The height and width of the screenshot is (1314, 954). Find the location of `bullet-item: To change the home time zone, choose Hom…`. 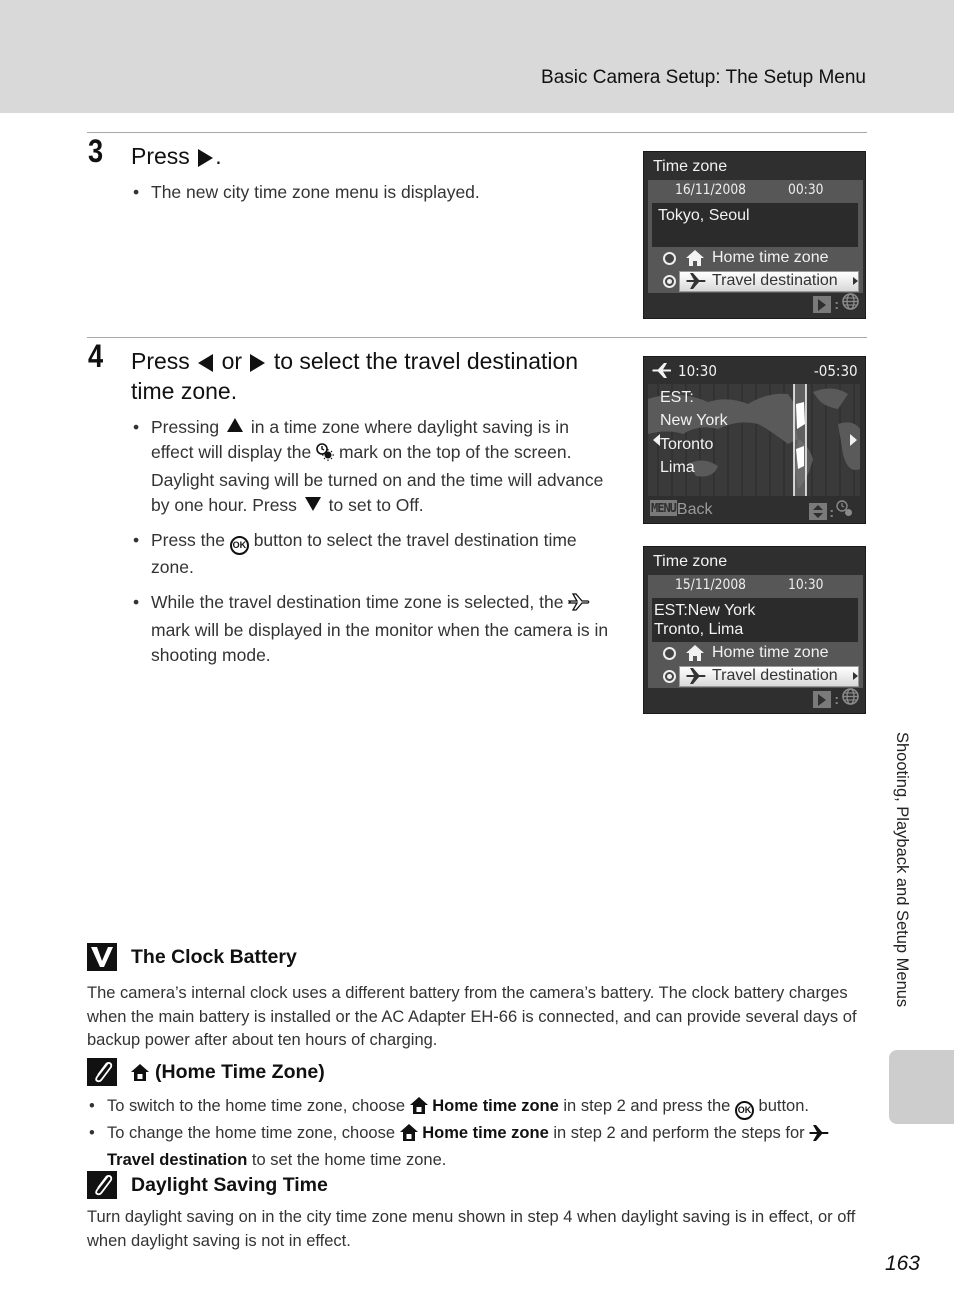

bullet-item: To change the home time zone, choose Hom… is located at coordinates (482, 1146).